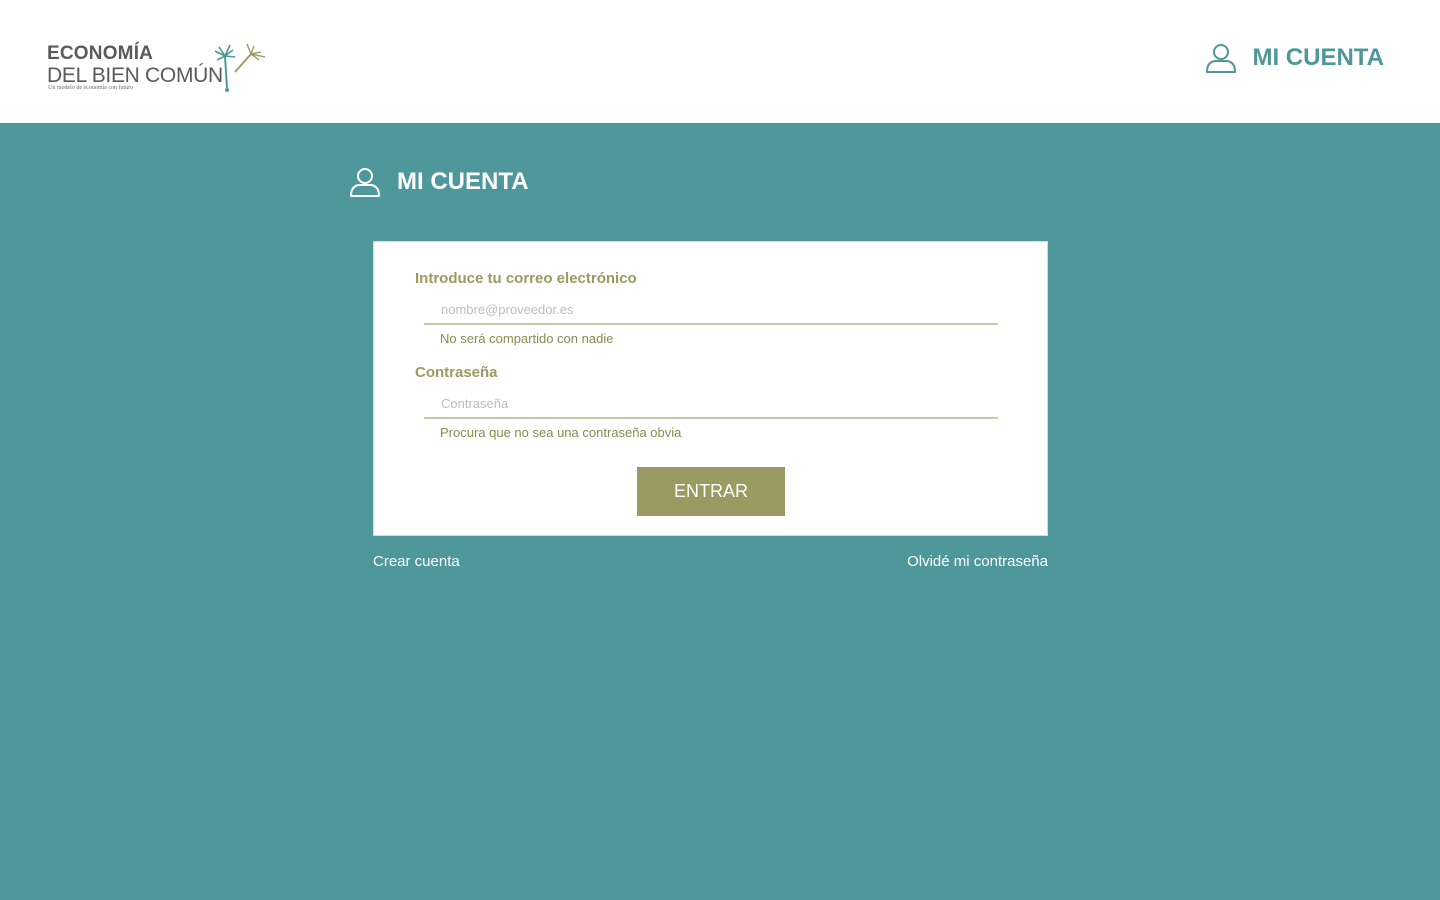  I want to click on header-account-label: MI CUENTA, so click(1318, 57).